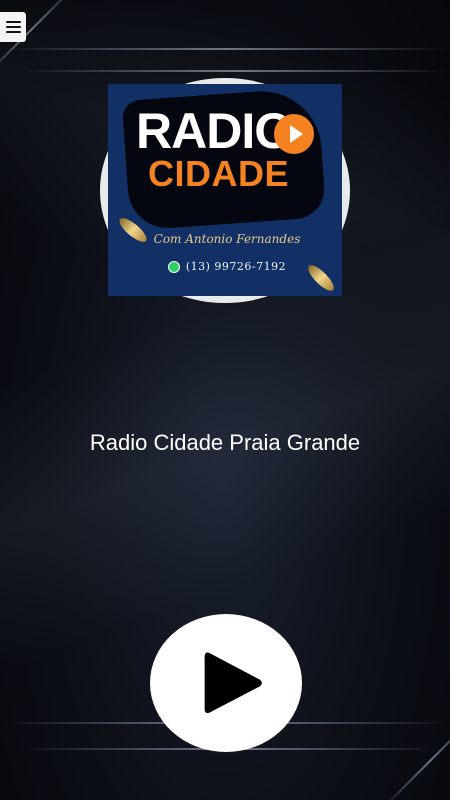  I want to click on hamburger-menu-icon, so click(13, 27).